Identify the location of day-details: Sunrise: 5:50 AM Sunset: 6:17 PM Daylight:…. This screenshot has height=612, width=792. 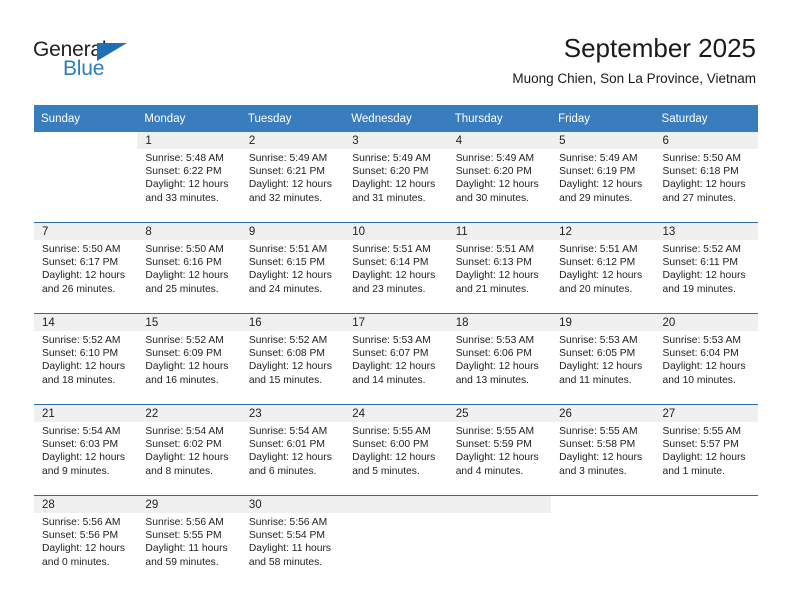
(85, 268).